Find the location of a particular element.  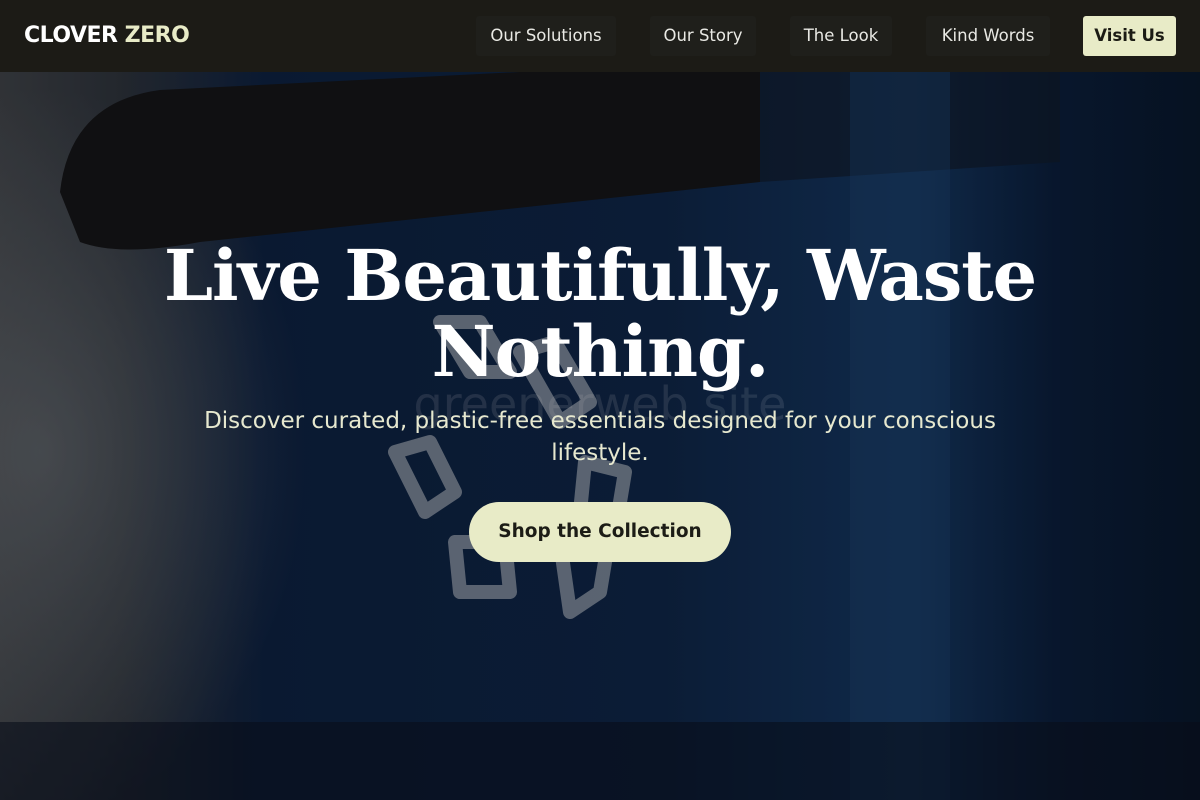

nav-our-story: Our Story is located at coordinates (703, 36).